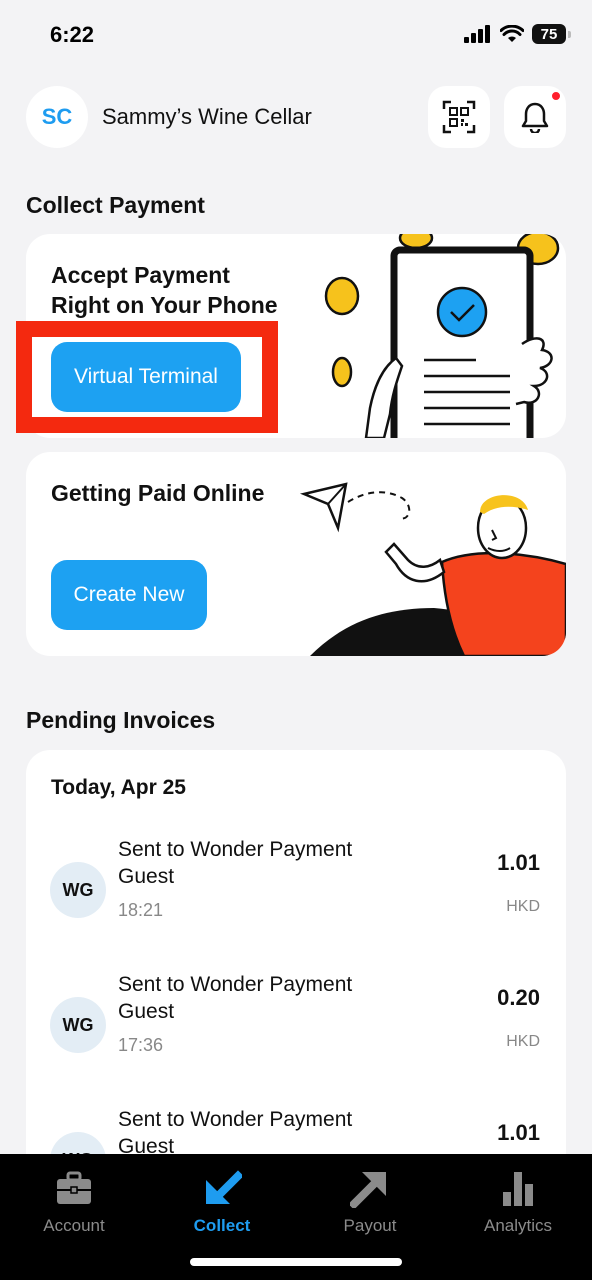 Image resolution: width=592 pixels, height=1280 pixels. I want to click on status-icons: 75, so click(517, 34).